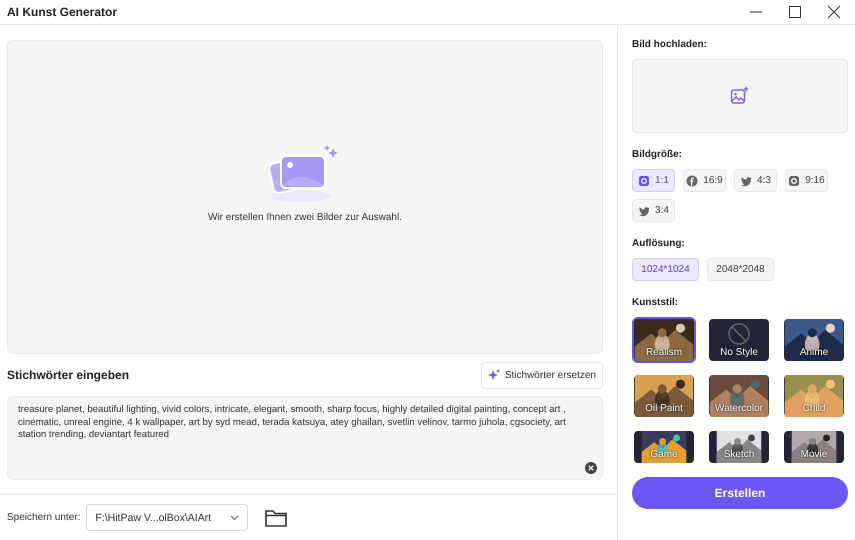 This screenshot has width=855, height=540. I want to click on sparkle-icon, so click(494, 375).